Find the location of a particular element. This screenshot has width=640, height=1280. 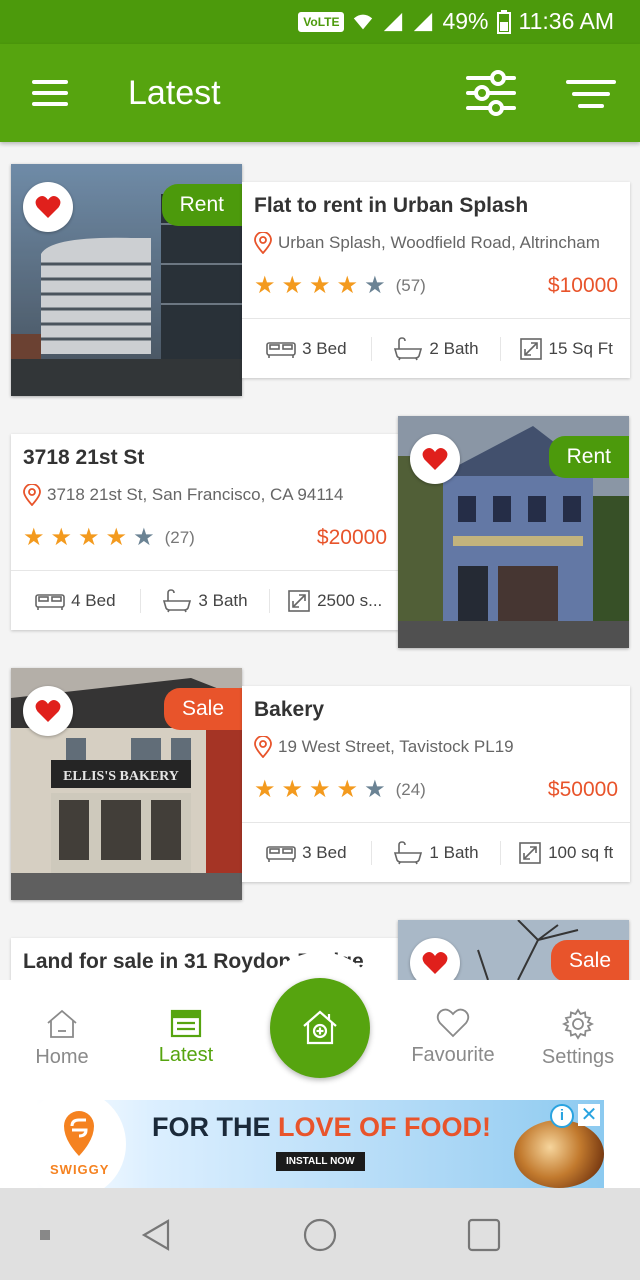

status-bar: VoLTE 49% 11:36 AM is located at coordinates (320, 22).